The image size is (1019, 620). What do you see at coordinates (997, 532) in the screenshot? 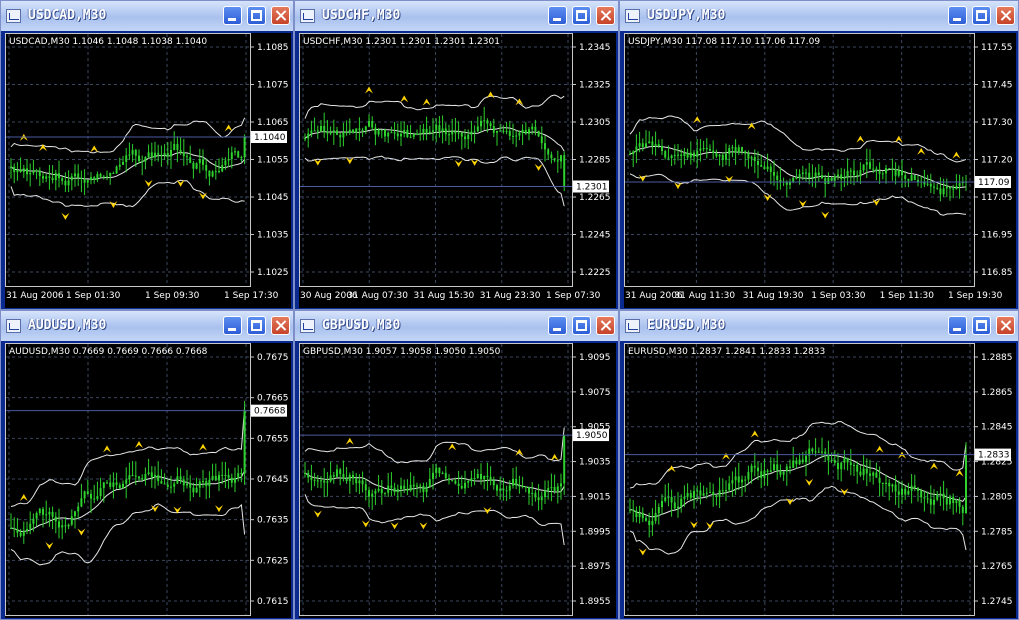
I see `price-axis-label: 1.2785` at bounding box center [997, 532].